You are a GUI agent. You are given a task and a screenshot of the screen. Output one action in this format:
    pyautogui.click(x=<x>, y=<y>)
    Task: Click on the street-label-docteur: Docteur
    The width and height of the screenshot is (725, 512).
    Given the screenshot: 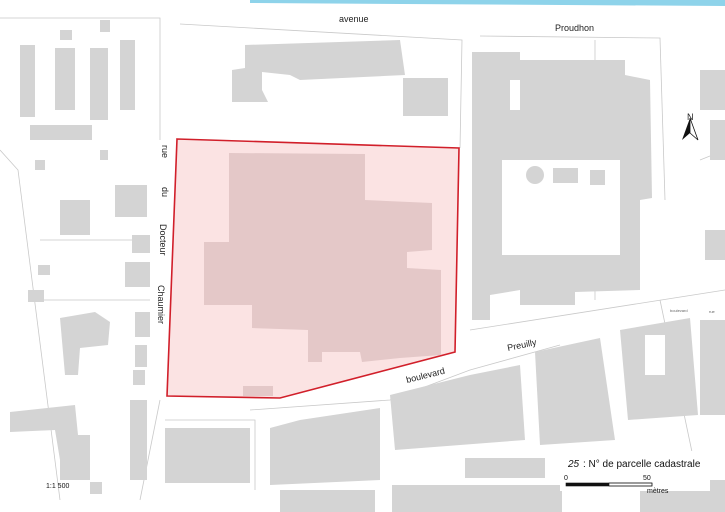 What is the action you would take?
    pyautogui.click(x=163, y=240)
    